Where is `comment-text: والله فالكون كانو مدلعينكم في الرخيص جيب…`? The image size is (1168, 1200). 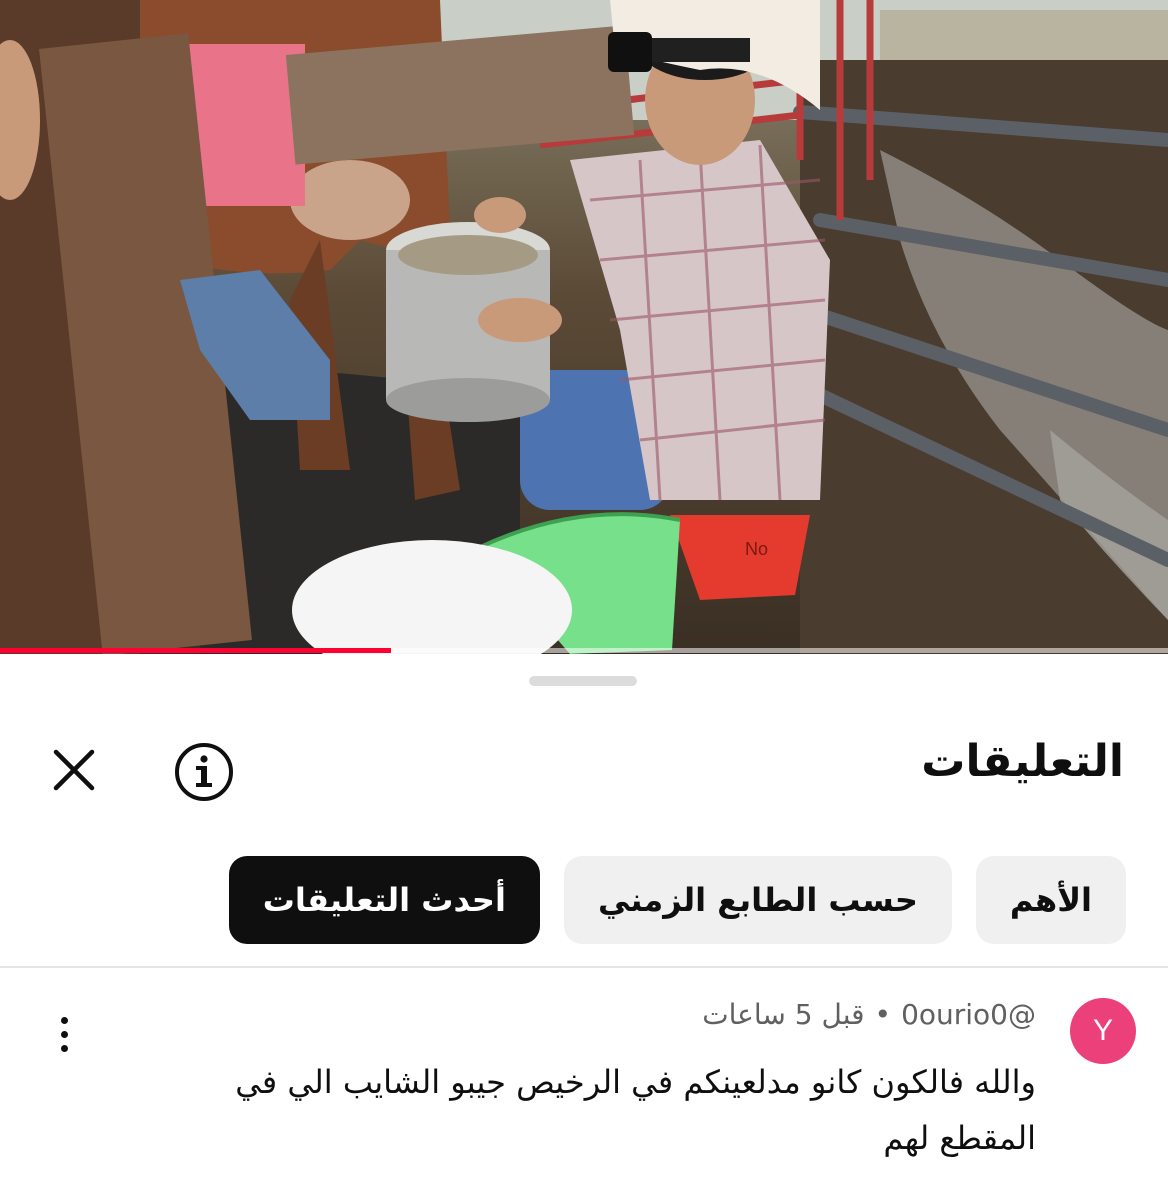 comment-text: والله فالكون كانو مدلعينكم في الرخيص جيب… is located at coordinates (635, 1110).